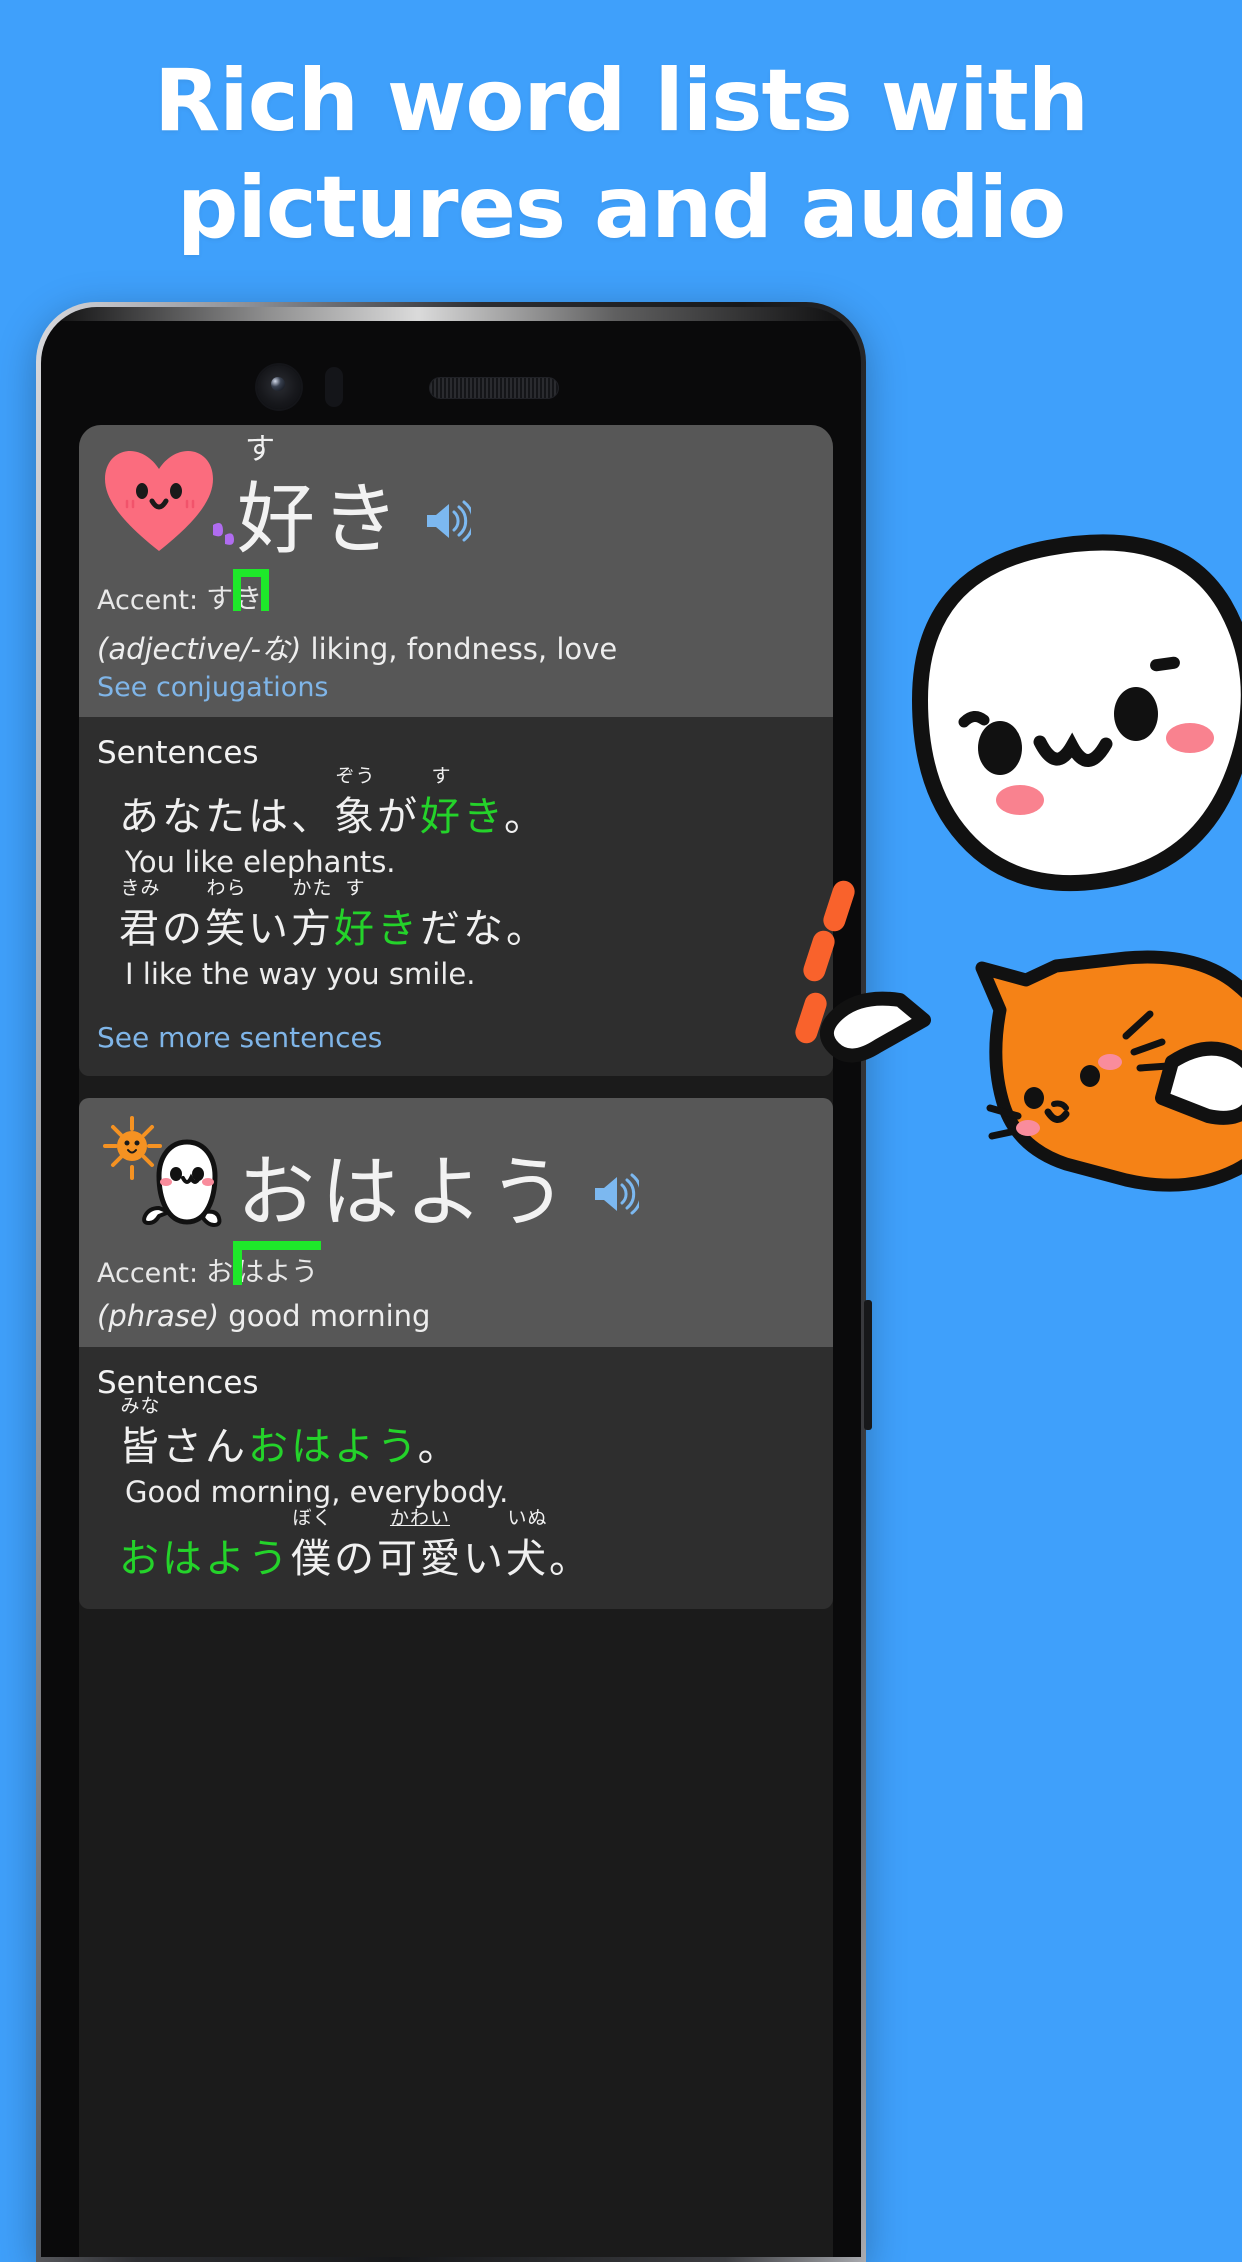 Image resolution: width=1242 pixels, height=2262 pixels. Describe the element at coordinates (279, 387) in the screenshot. I see `front-camera-icon` at that location.